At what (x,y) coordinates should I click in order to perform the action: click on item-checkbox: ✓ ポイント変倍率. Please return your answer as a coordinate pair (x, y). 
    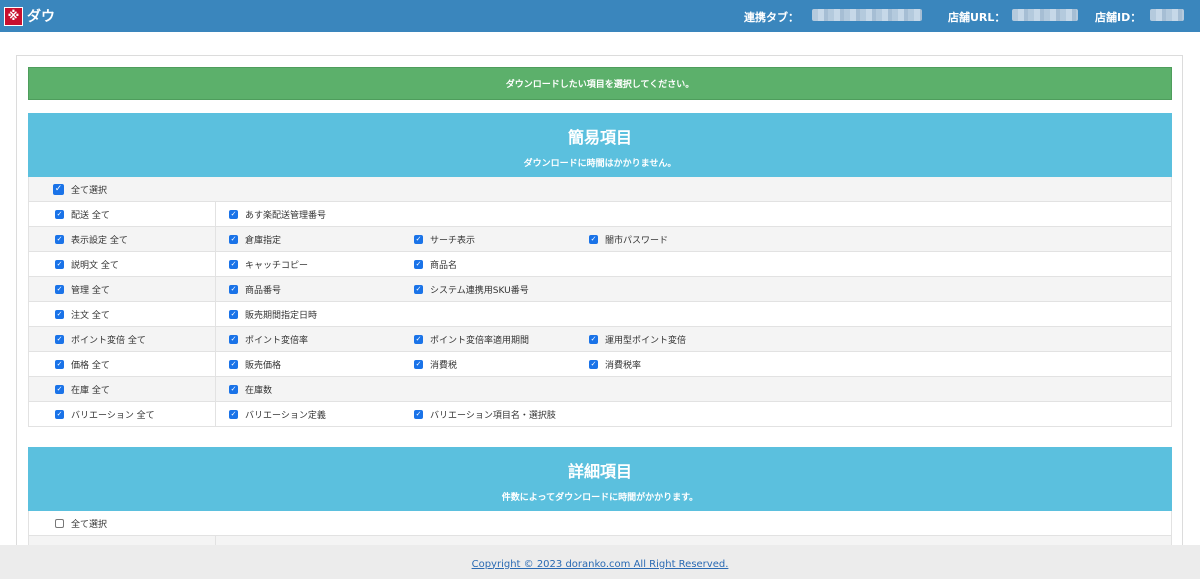
    Looking at the image, I should click on (268, 339).